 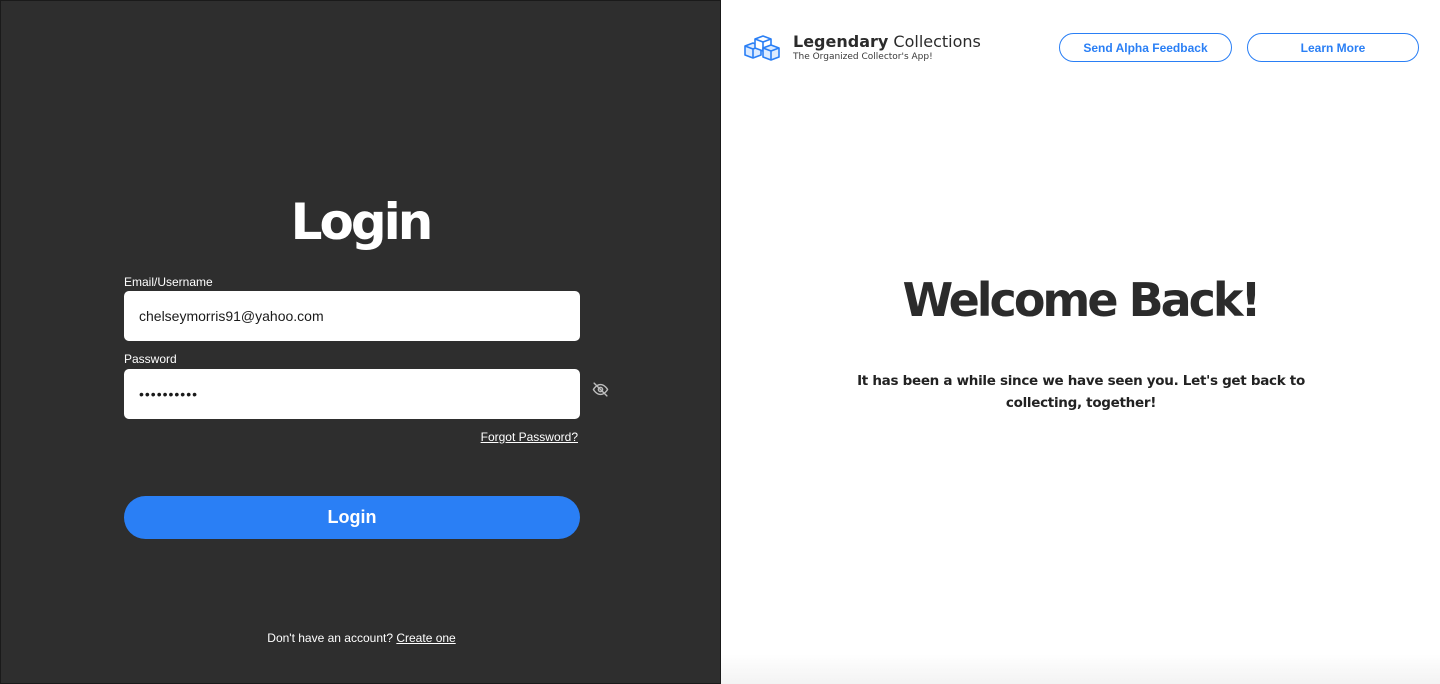 What do you see at coordinates (352, 394) in the screenshot?
I see `password-field` at bounding box center [352, 394].